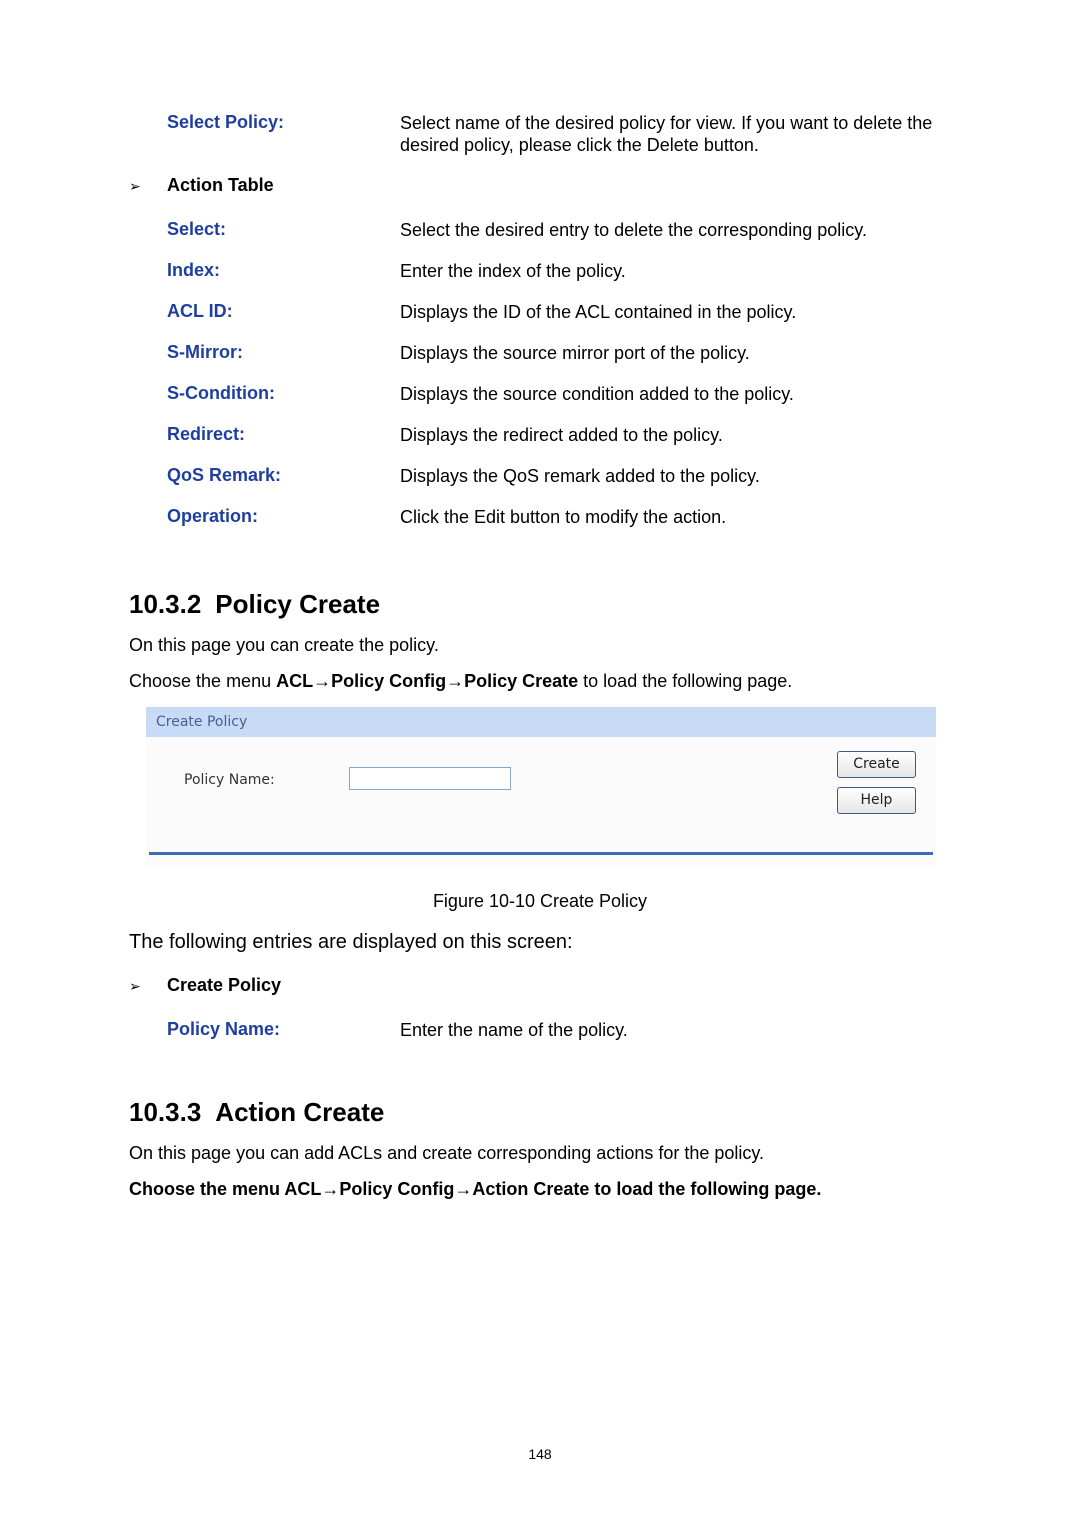 This screenshot has height=1527, width=1080. I want to click on term-policy-name: Policy Name:, so click(224, 1029).